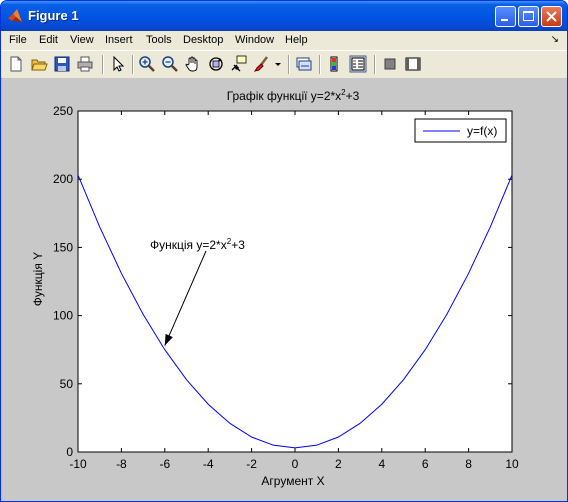 The height and width of the screenshot is (502, 568). What do you see at coordinates (39, 64) in the screenshot?
I see `open-file-icon` at bounding box center [39, 64].